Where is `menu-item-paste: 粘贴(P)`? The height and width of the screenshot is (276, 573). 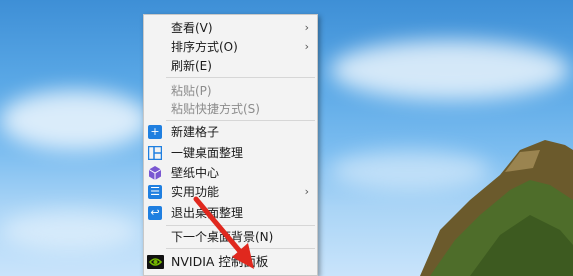
menu-item-paste: 粘贴(P) is located at coordinates (230, 91).